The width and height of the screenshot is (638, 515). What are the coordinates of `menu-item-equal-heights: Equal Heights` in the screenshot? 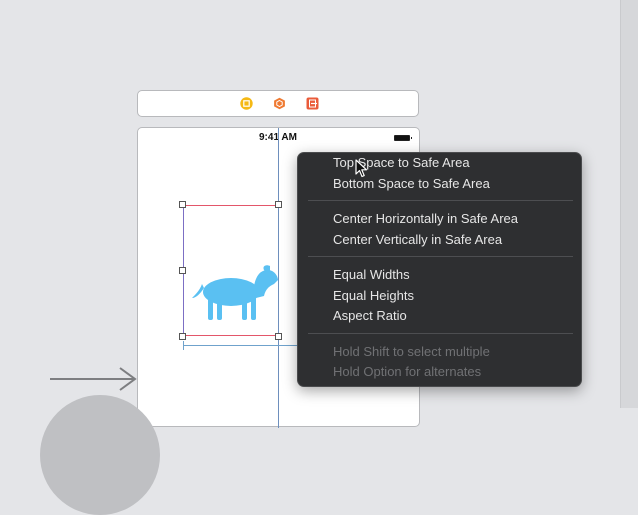 It's located at (373, 296).